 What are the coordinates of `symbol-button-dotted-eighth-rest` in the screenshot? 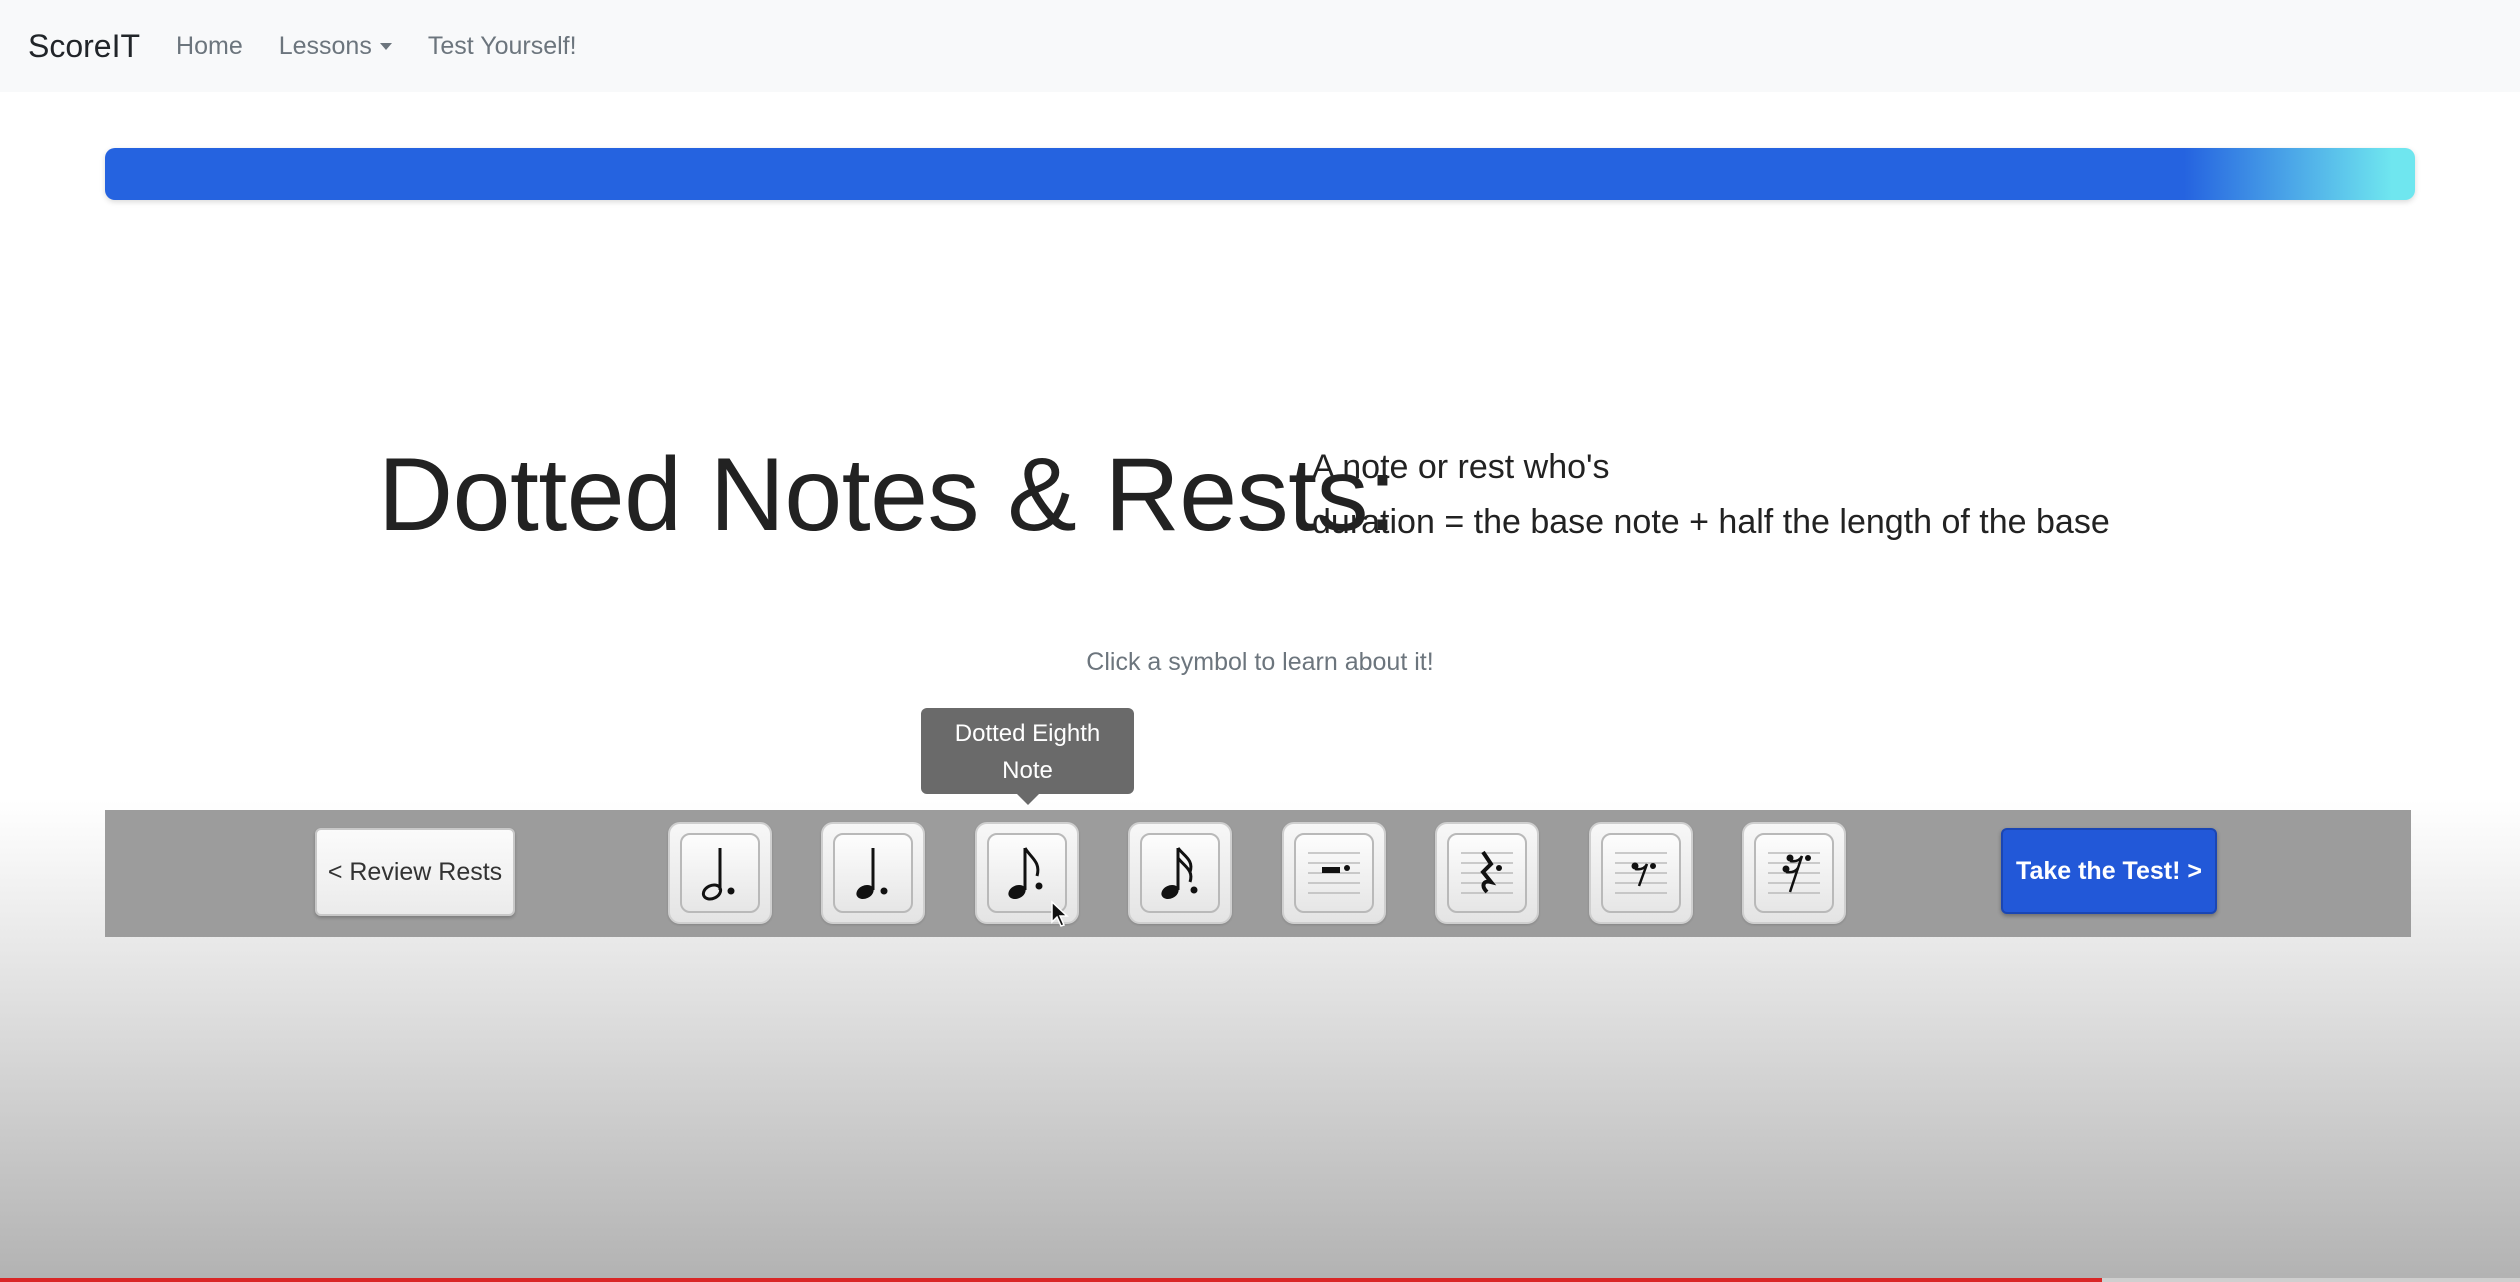 It's located at (1641, 873).